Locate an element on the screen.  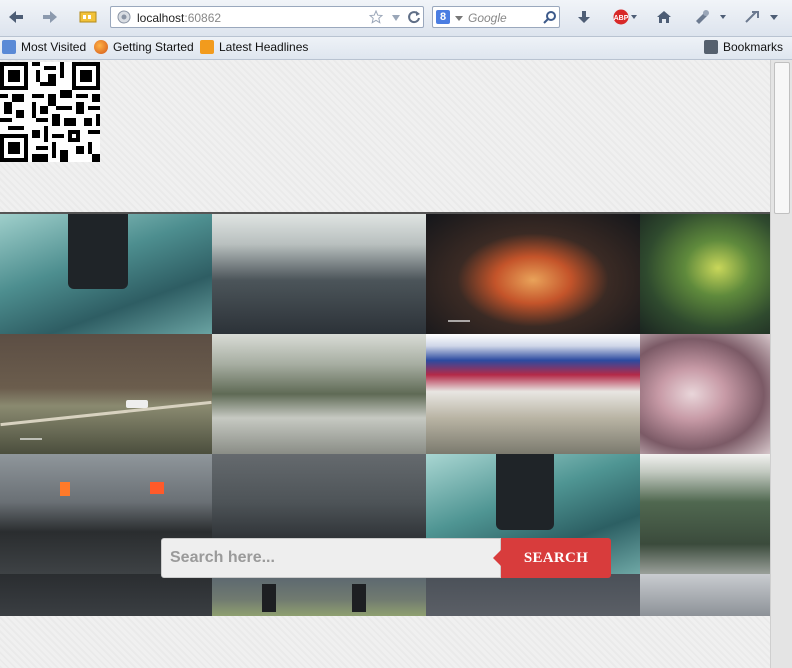
bookmarks-label: Bookmarks is located at coordinates (753, 47).